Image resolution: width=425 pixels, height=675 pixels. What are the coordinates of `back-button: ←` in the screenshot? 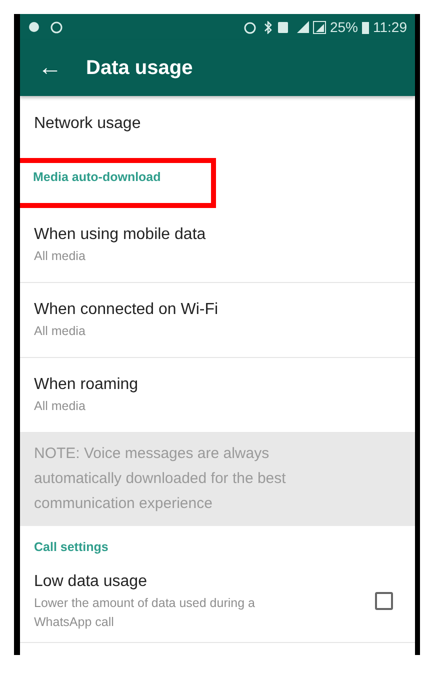 It's located at (50, 68).